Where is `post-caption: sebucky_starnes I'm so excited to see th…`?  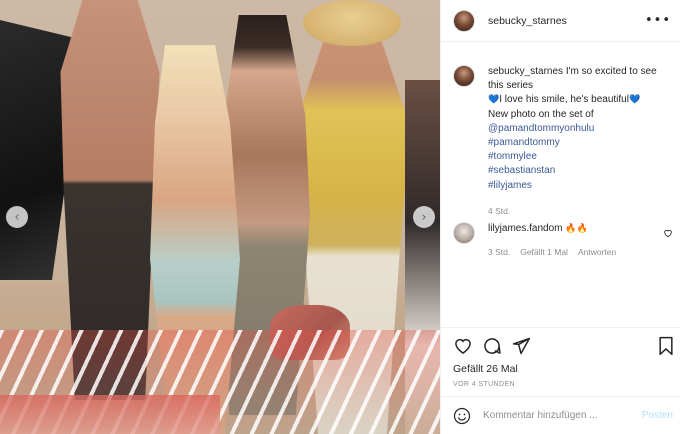 post-caption: sebucky_starnes I'm so excited to see th… is located at coordinates (562, 141).